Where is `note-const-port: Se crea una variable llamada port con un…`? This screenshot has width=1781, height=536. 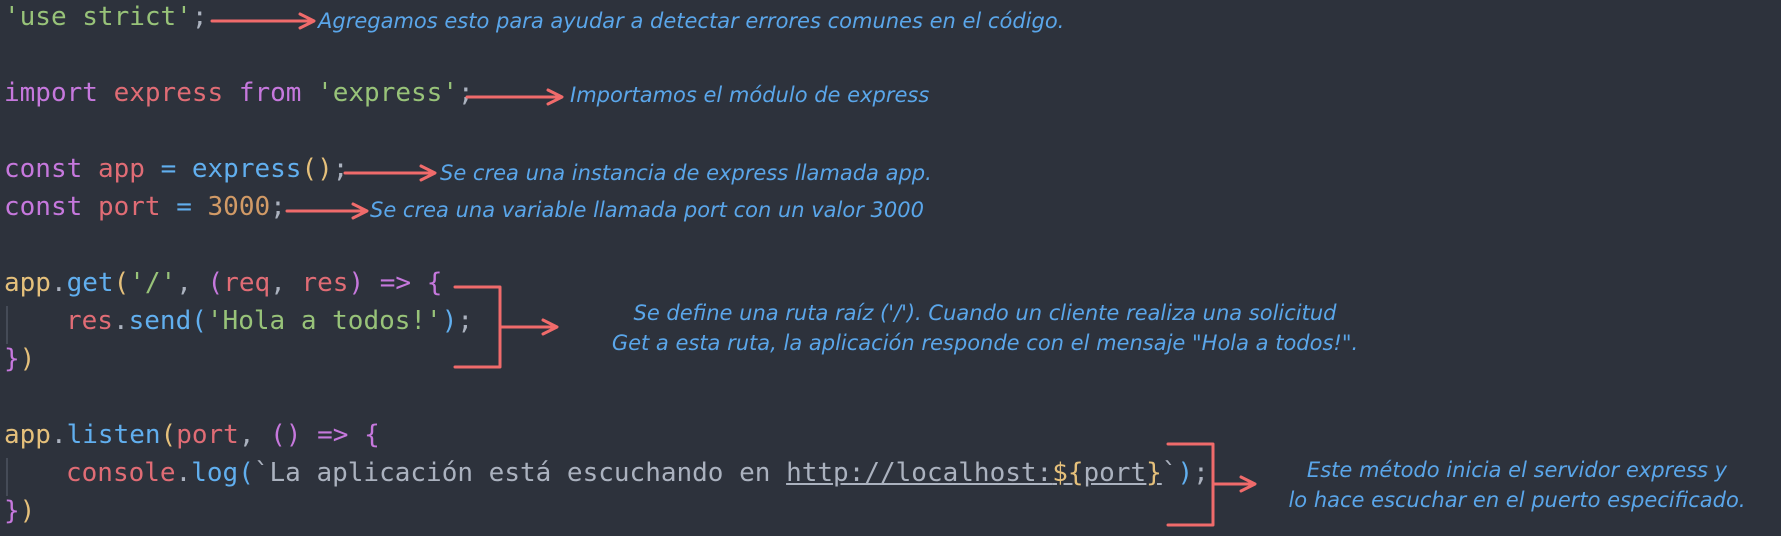
note-const-port: Se crea una variable llamada port con un… is located at coordinates (647, 210).